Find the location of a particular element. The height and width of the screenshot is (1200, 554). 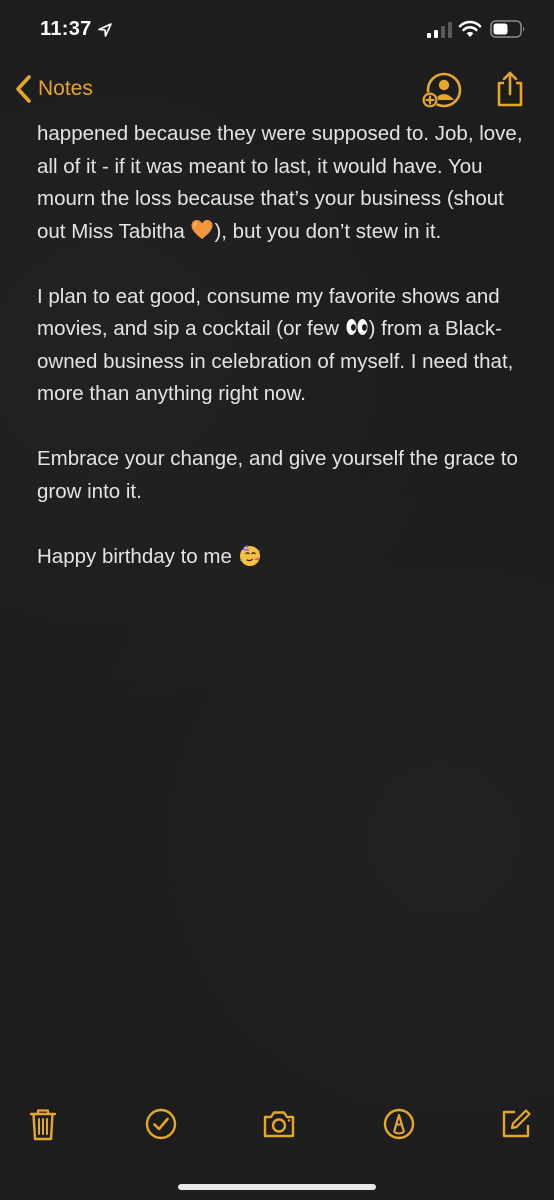

share-icon is located at coordinates (510, 89).